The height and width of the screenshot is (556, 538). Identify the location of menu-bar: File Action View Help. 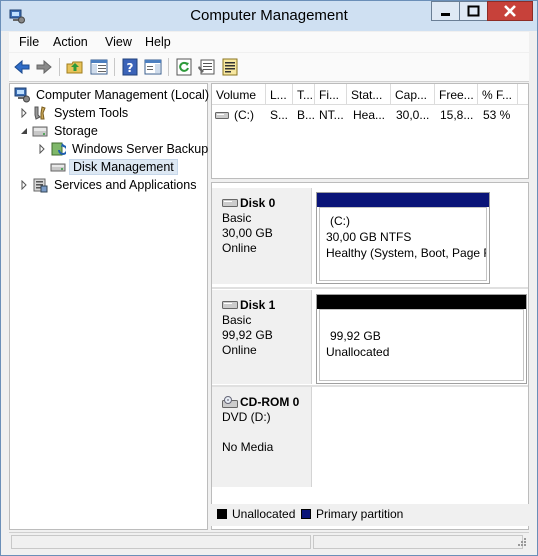
(269, 42).